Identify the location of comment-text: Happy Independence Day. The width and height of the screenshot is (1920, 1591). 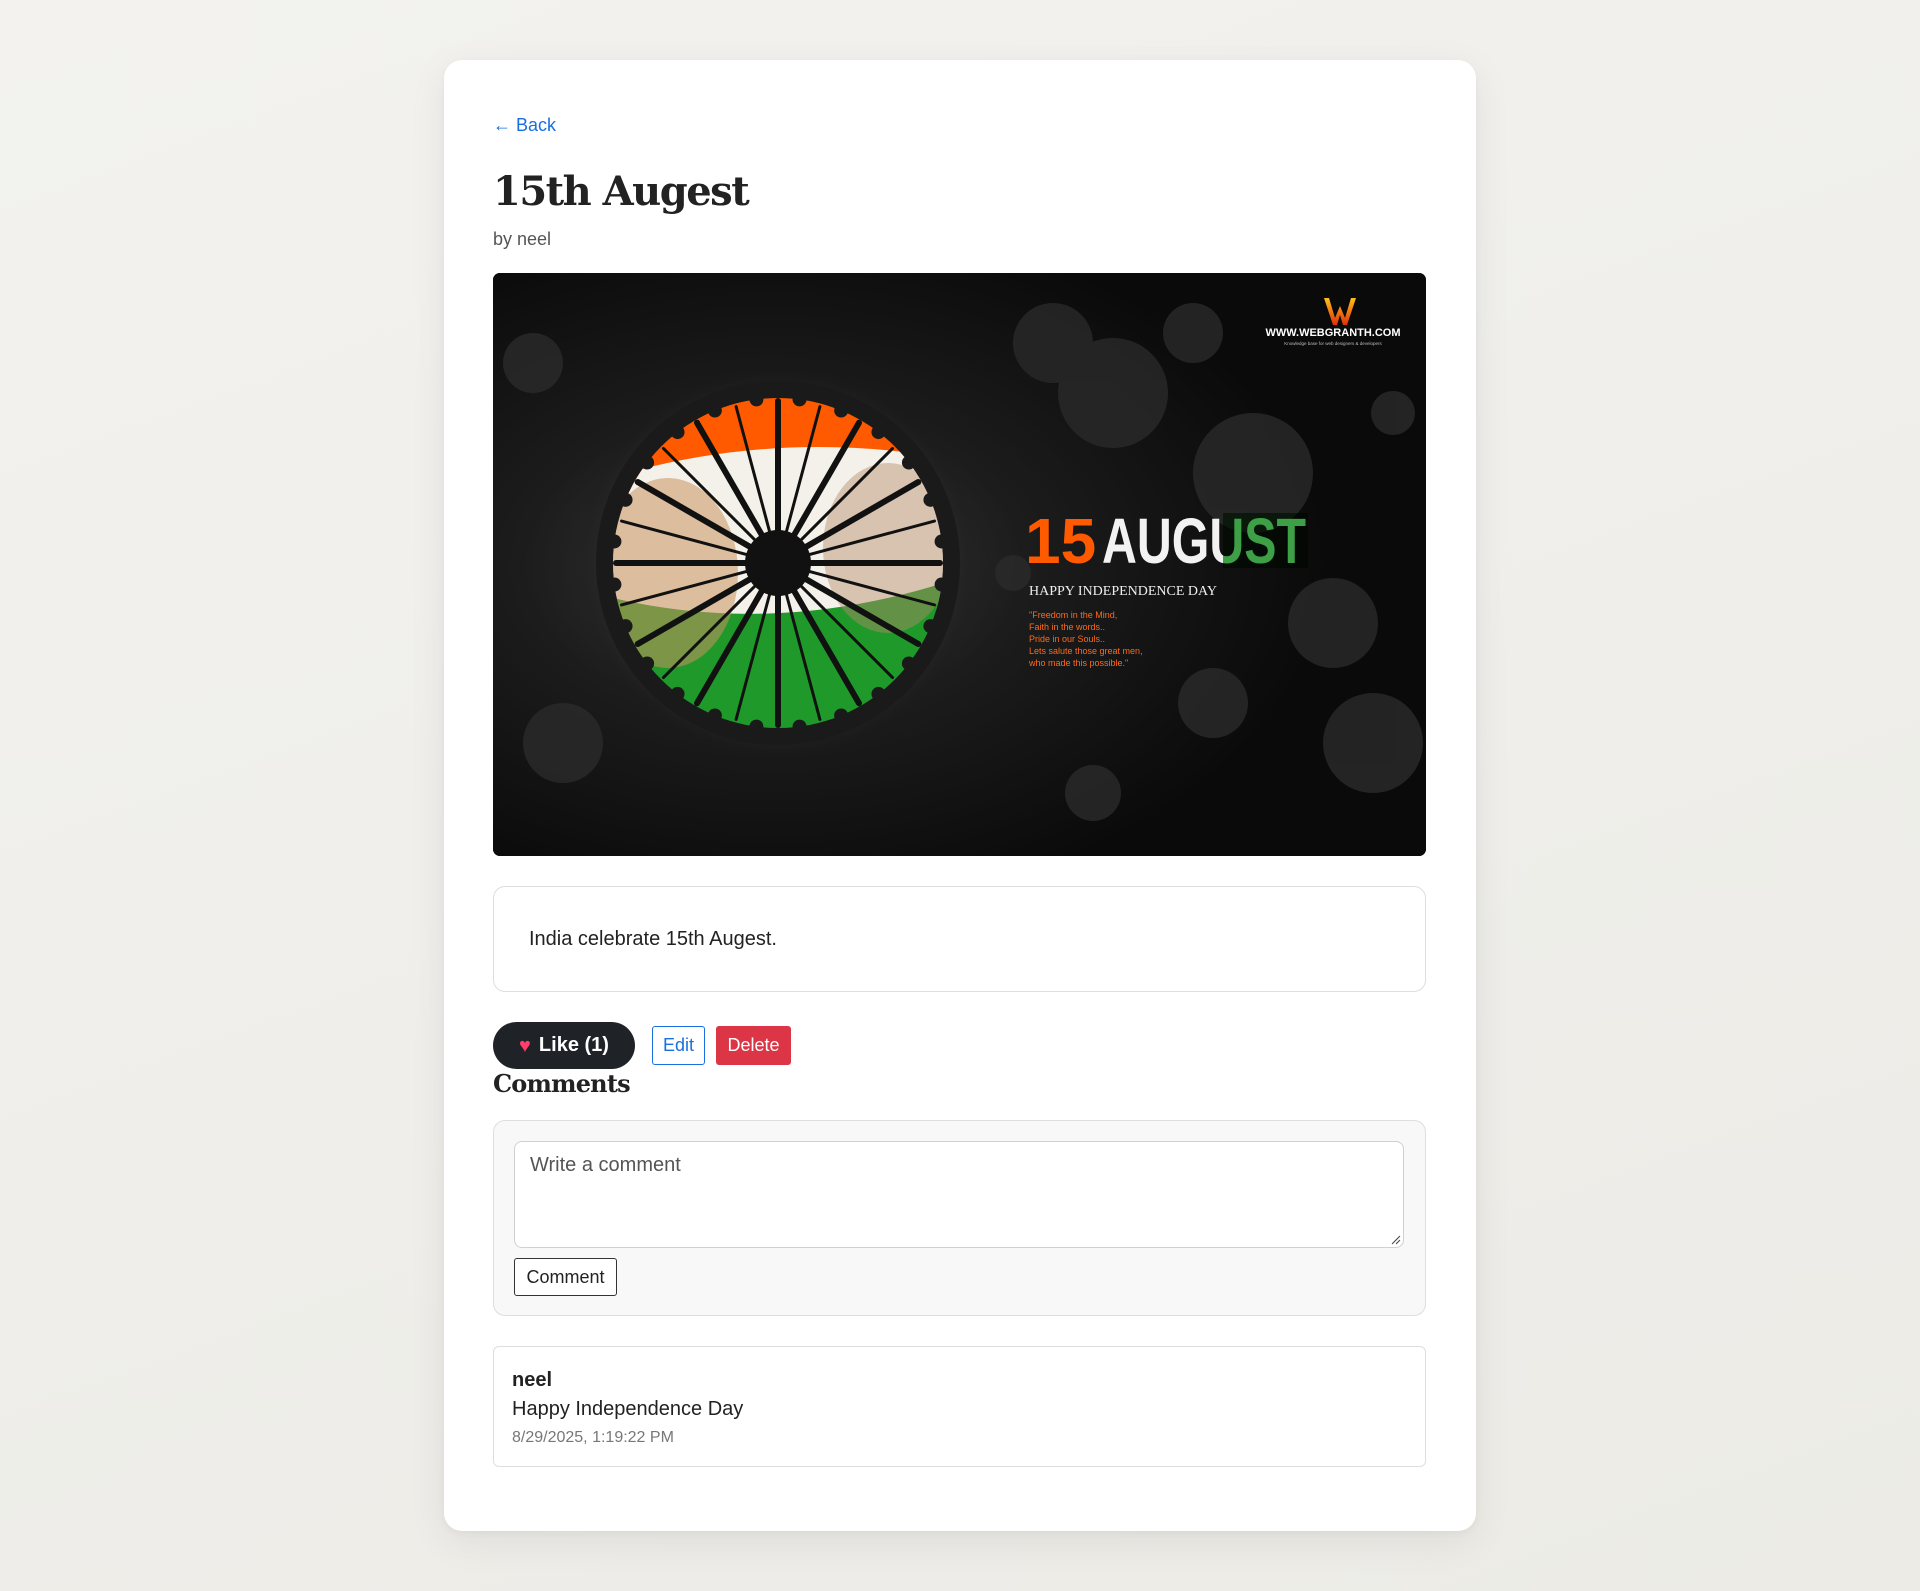
(628, 1409).